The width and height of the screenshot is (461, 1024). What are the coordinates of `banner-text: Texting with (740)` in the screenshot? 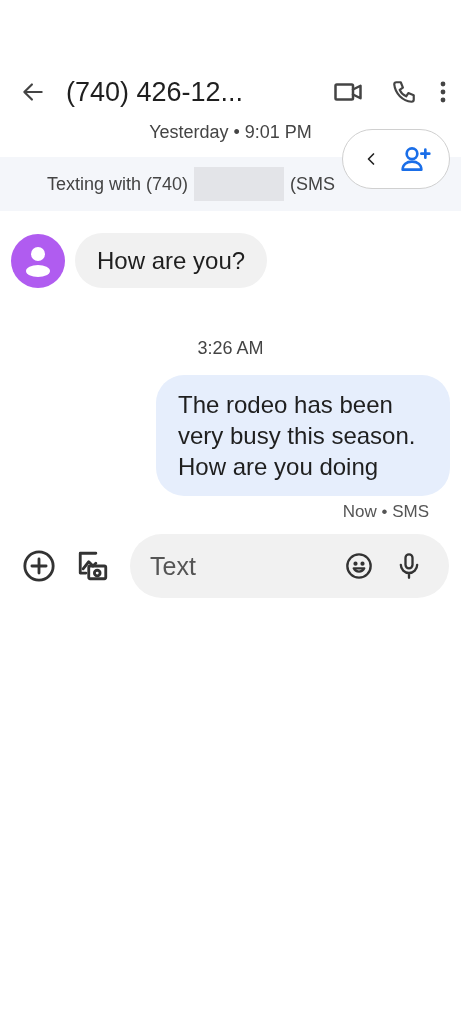 It's located at (118, 184).